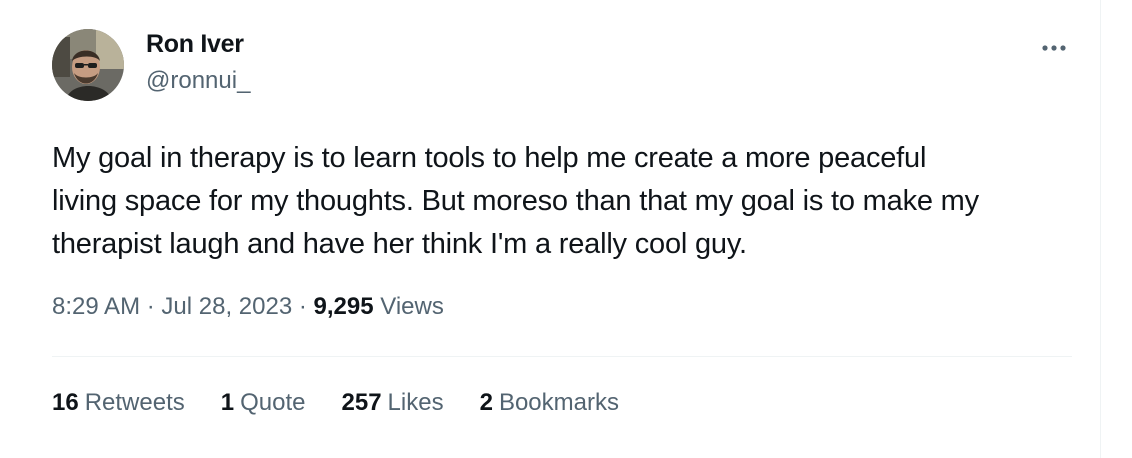 The width and height of the screenshot is (1132, 458). I want to click on tweet-time: 8:29 AM, so click(96, 306).